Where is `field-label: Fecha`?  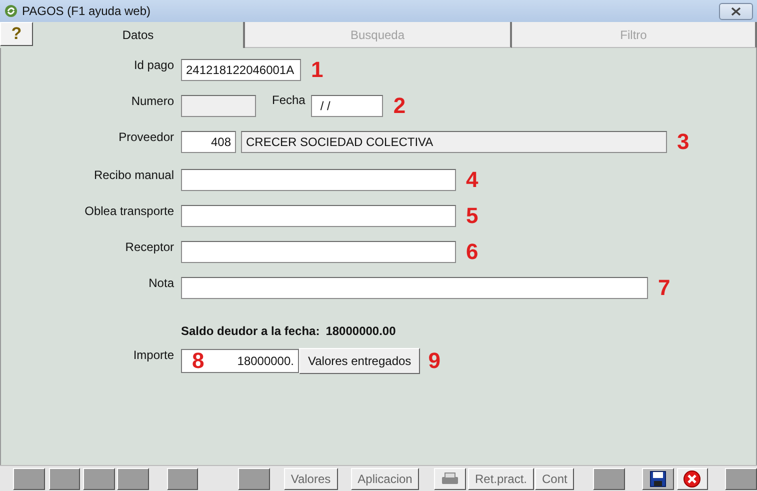 field-label: Fecha is located at coordinates (289, 100).